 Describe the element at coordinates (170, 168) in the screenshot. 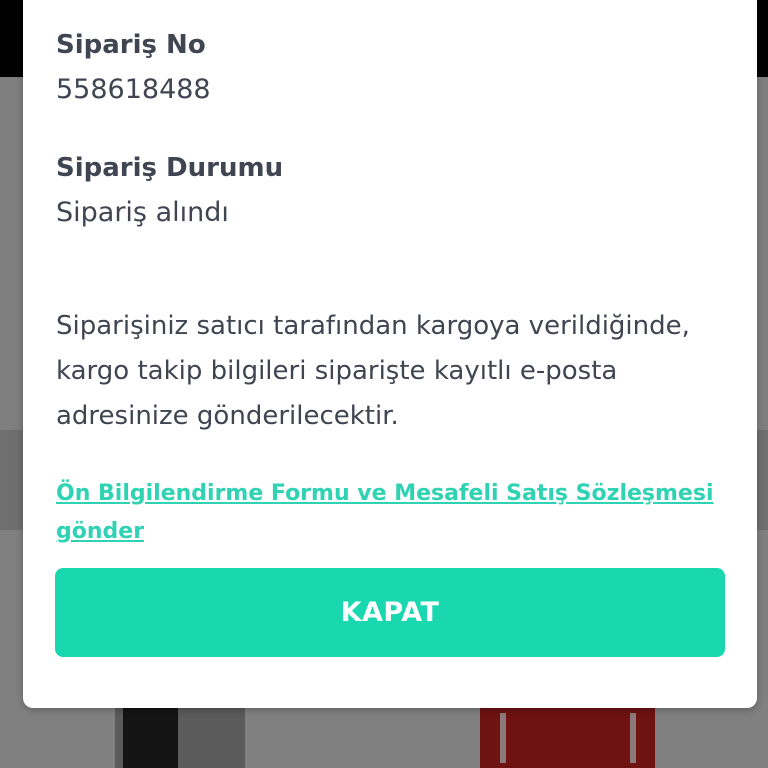

I see `order-status-label: Sipariş Durumu` at that location.